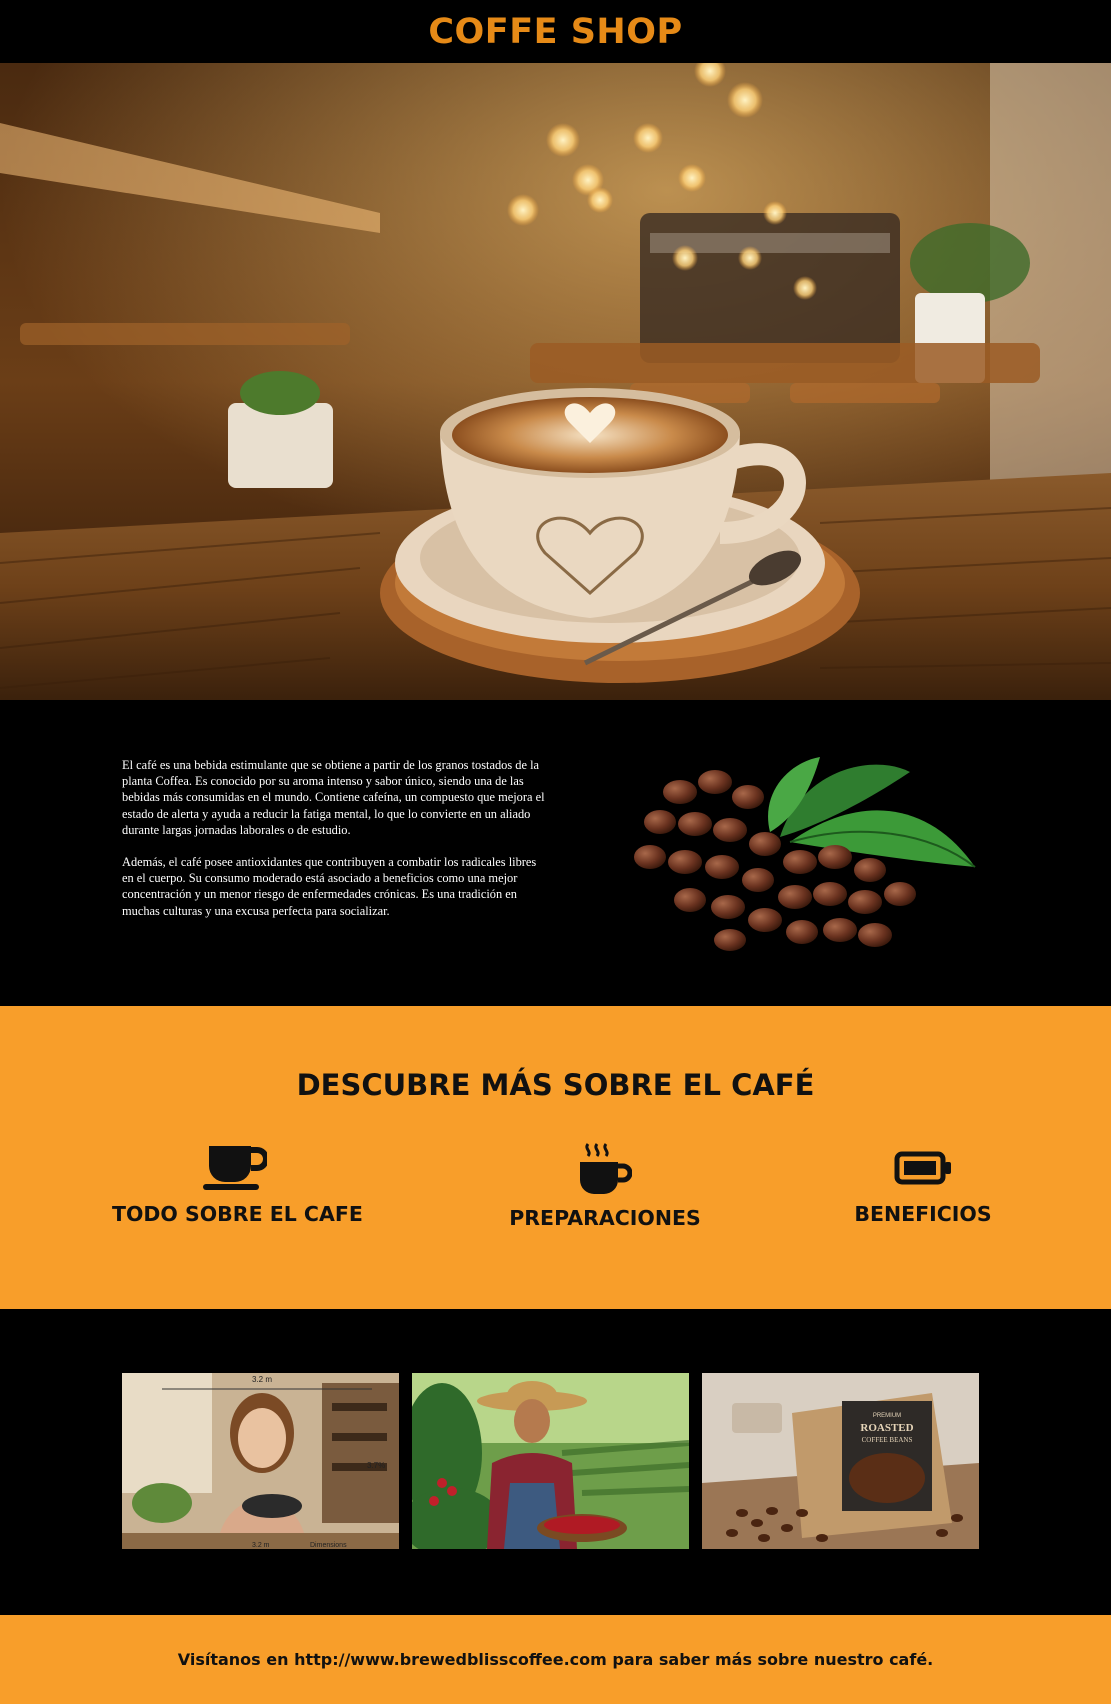 Image resolution: width=1111 pixels, height=1704 pixels. What do you see at coordinates (886, 1428) in the screenshot?
I see `bag-label-line2: ROASTED` at bounding box center [886, 1428].